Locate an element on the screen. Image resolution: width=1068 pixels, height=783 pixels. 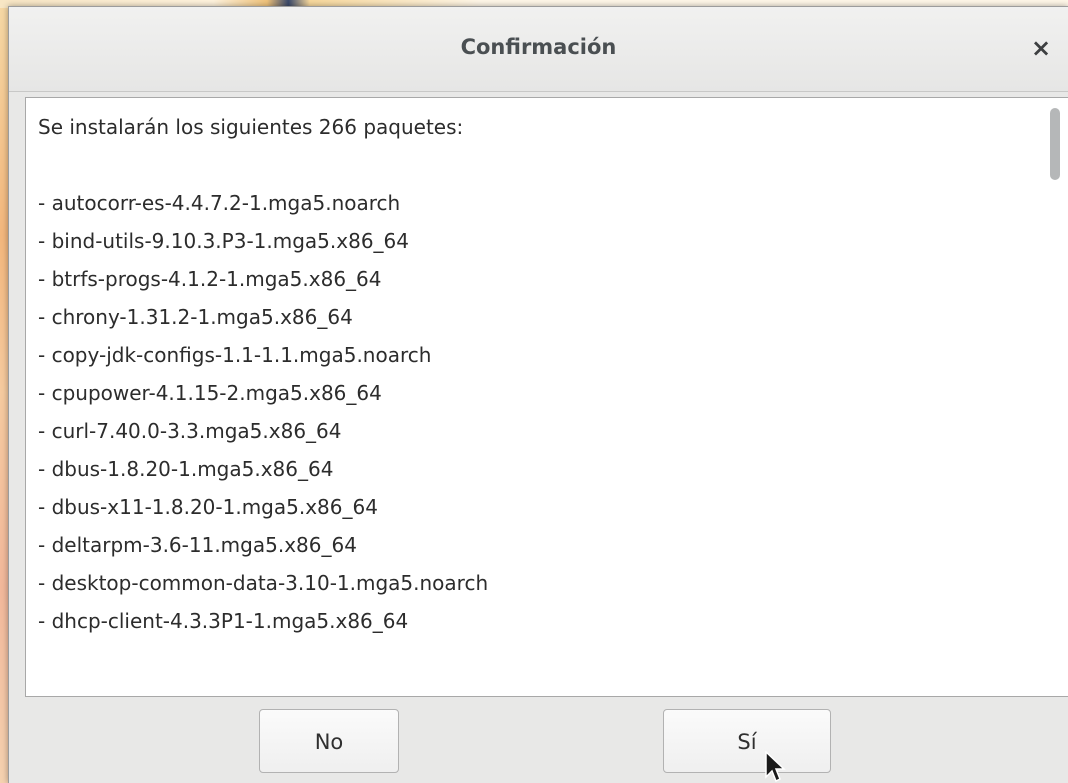
package-item: - dbus-1.8.20-1.mga5.x86_64 is located at coordinates (186, 469).